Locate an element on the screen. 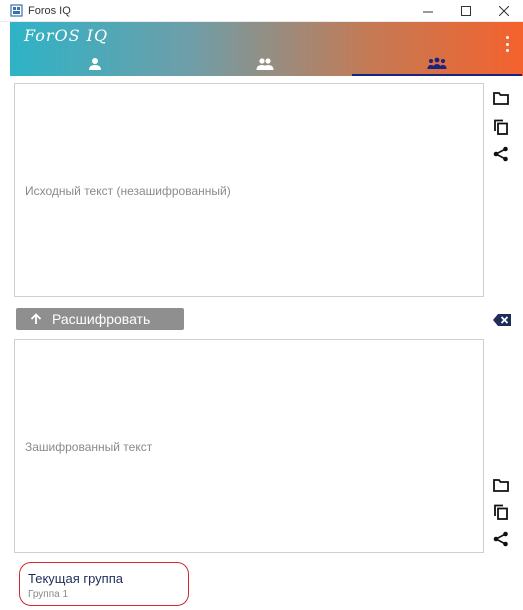 This screenshot has height=610, width=523. decrypt-button: Расшифровать is located at coordinates (100, 319).